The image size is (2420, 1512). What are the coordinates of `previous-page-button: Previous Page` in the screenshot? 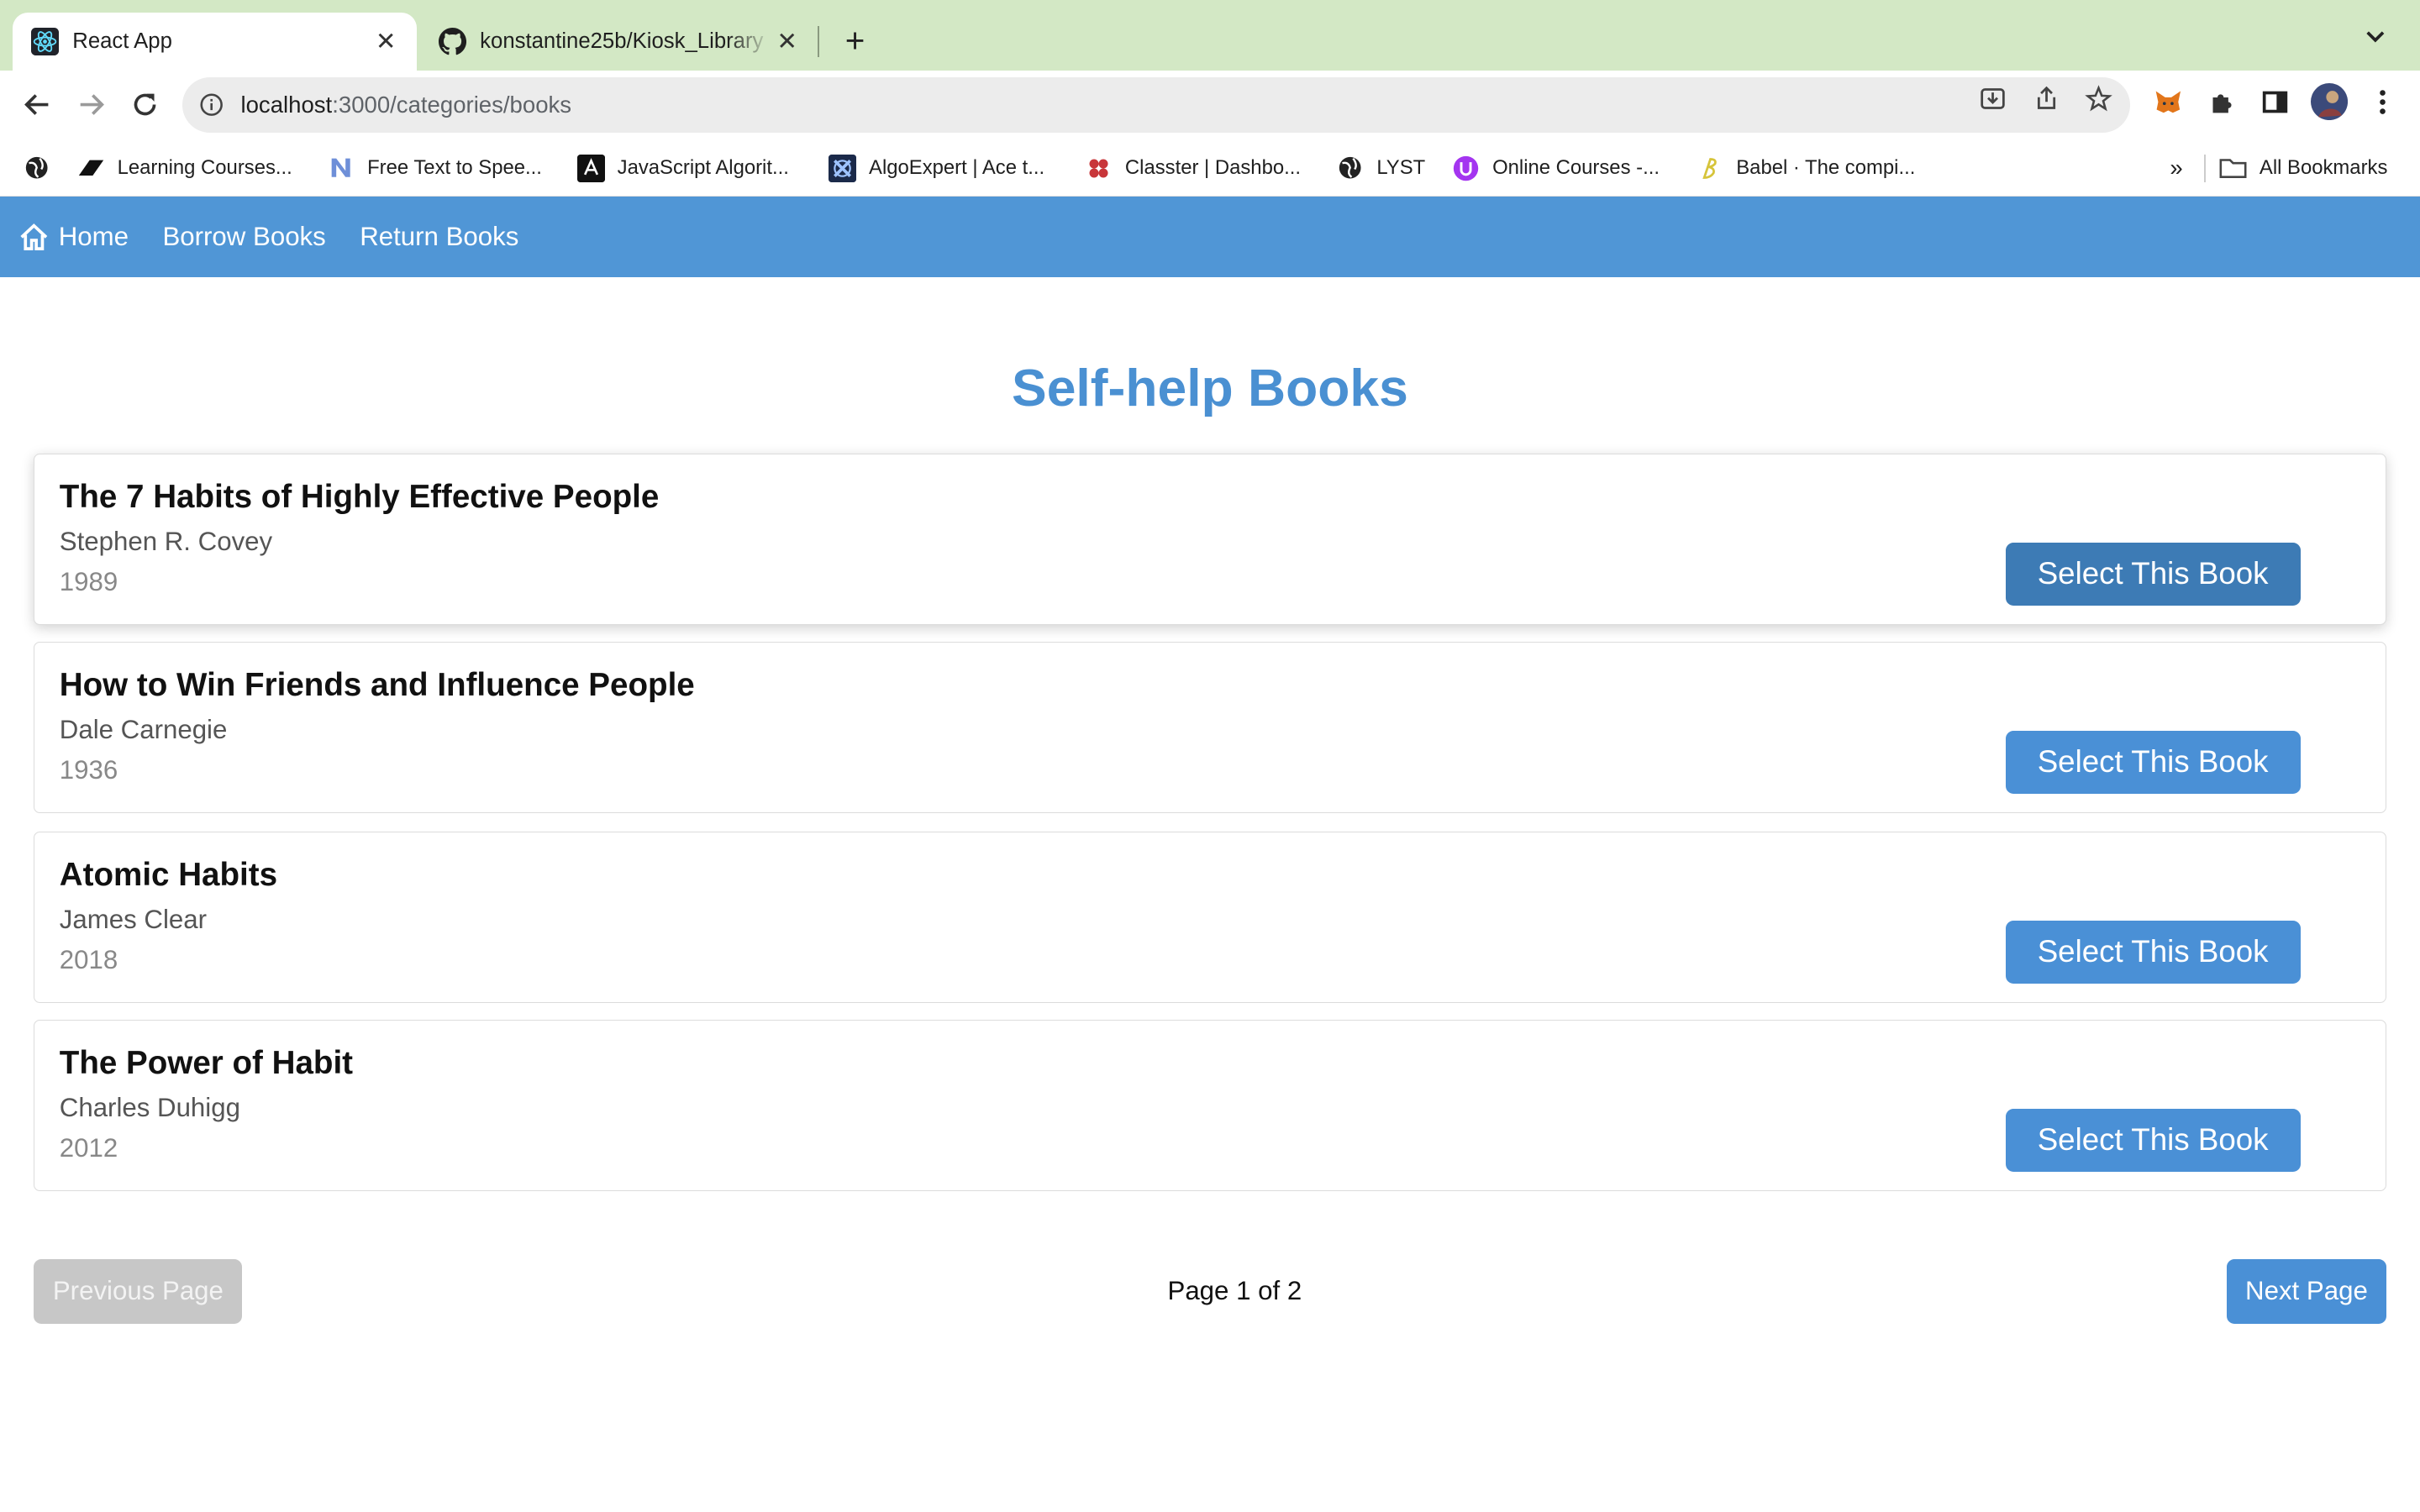 It's located at (138, 1291).